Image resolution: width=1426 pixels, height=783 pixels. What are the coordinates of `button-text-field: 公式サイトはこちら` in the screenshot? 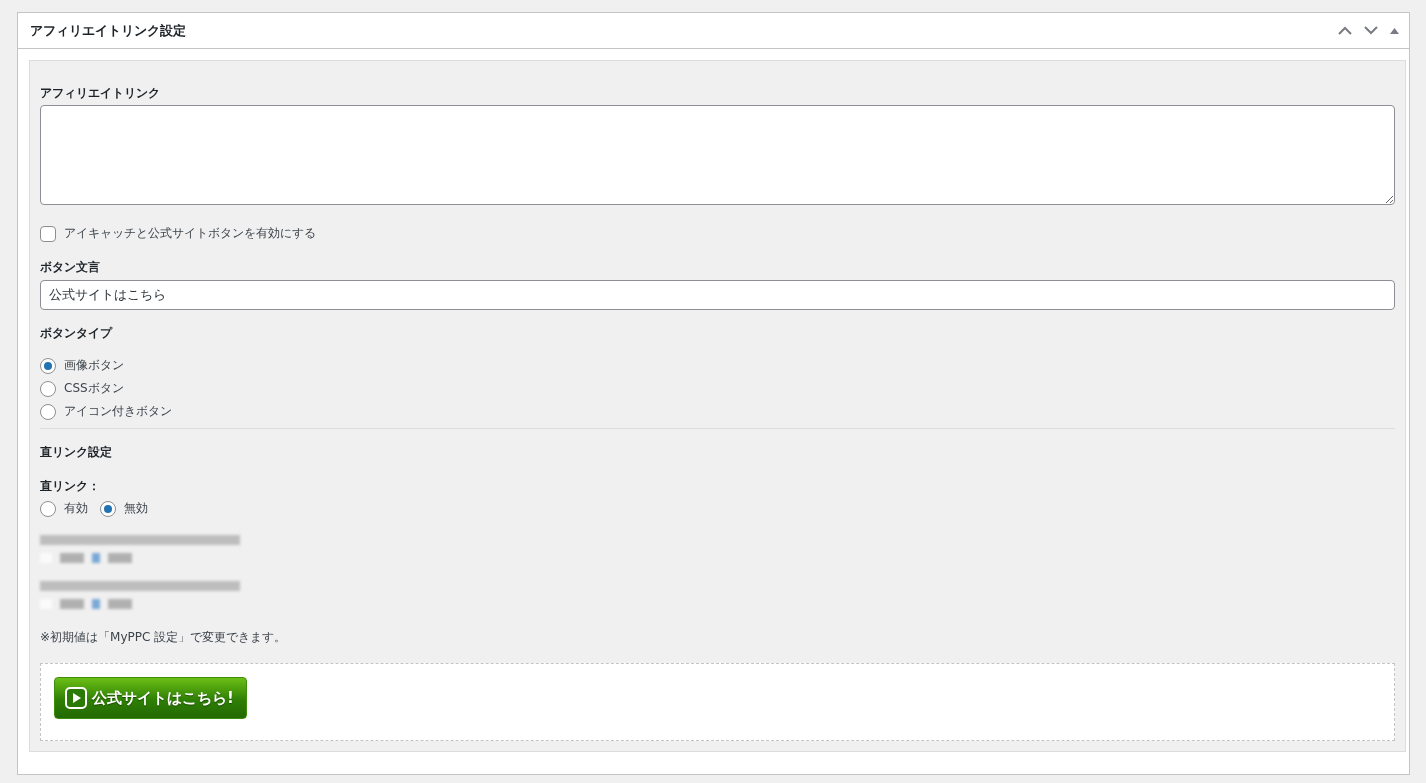 It's located at (717, 295).